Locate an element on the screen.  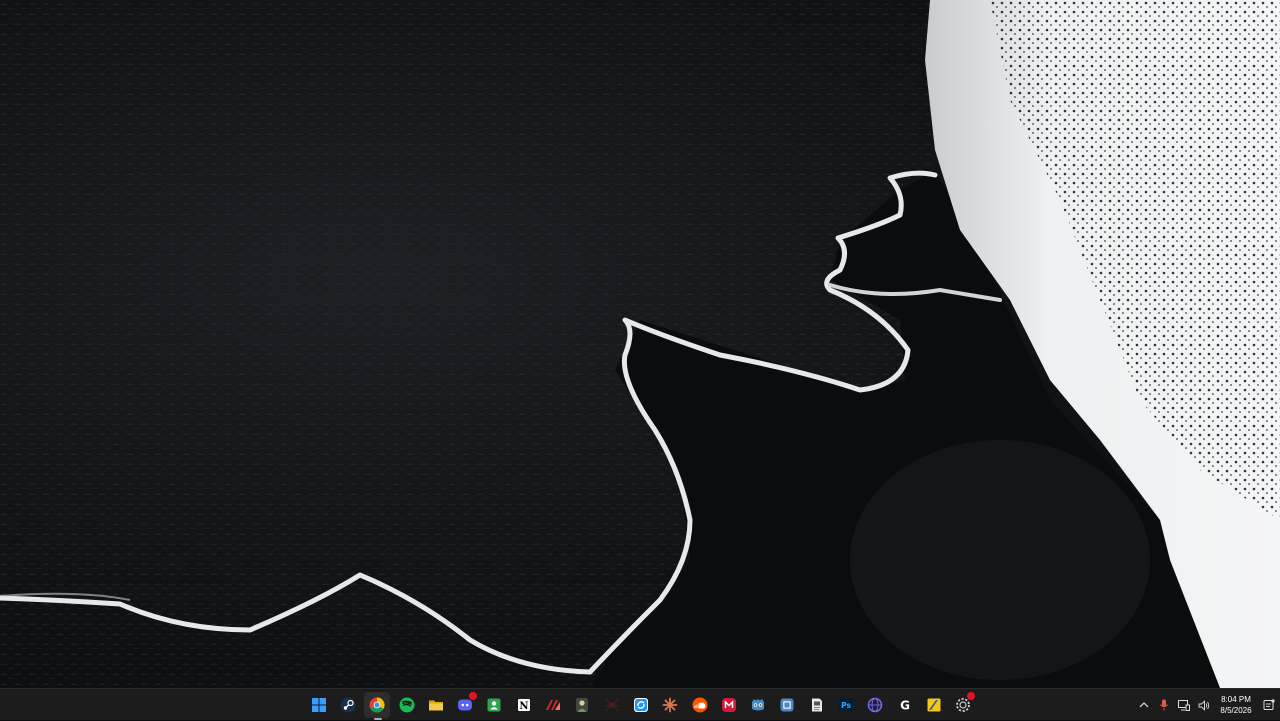
claude-starburst-icon is located at coordinates (670, 705).